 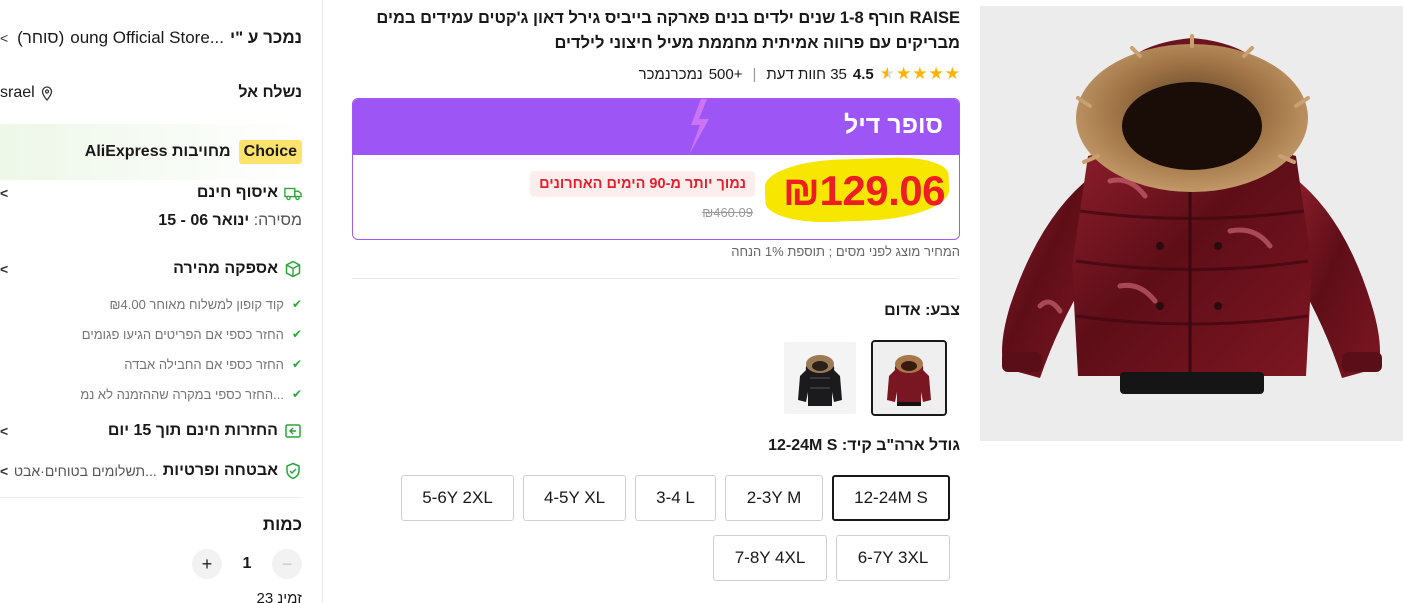 What do you see at coordinates (207, 564) in the screenshot?
I see `quantity-plus-button: +` at bounding box center [207, 564].